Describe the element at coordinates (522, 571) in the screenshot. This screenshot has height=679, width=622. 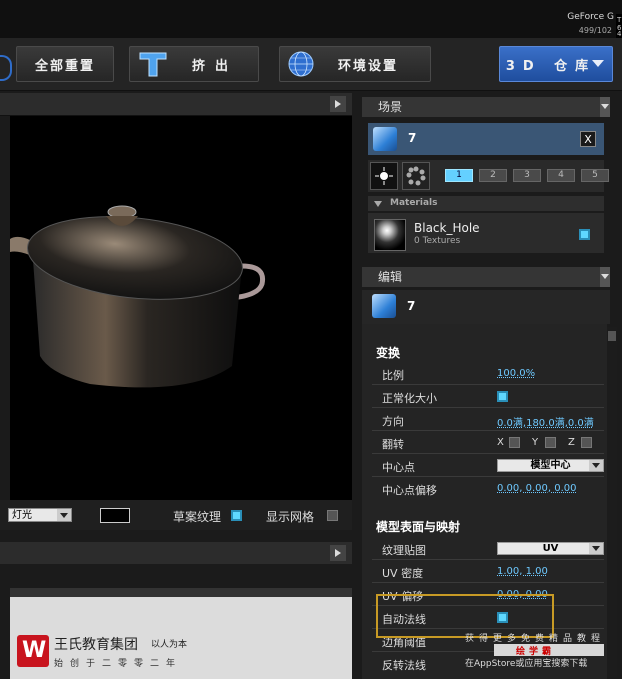
I see `uv-density-value: 1.00, 1.00` at that location.